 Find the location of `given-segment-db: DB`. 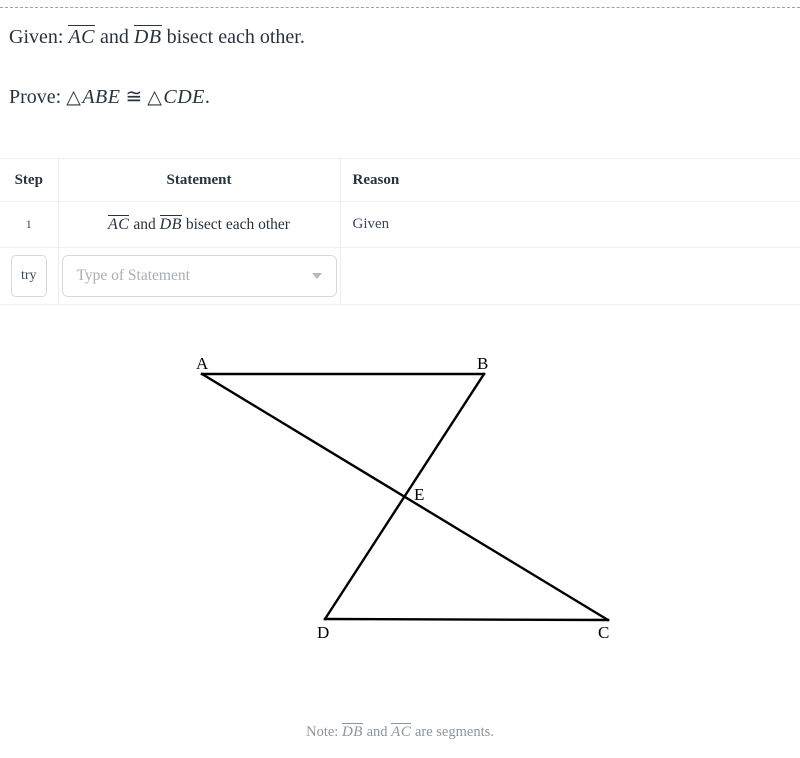

given-segment-db: DB is located at coordinates (147, 36).